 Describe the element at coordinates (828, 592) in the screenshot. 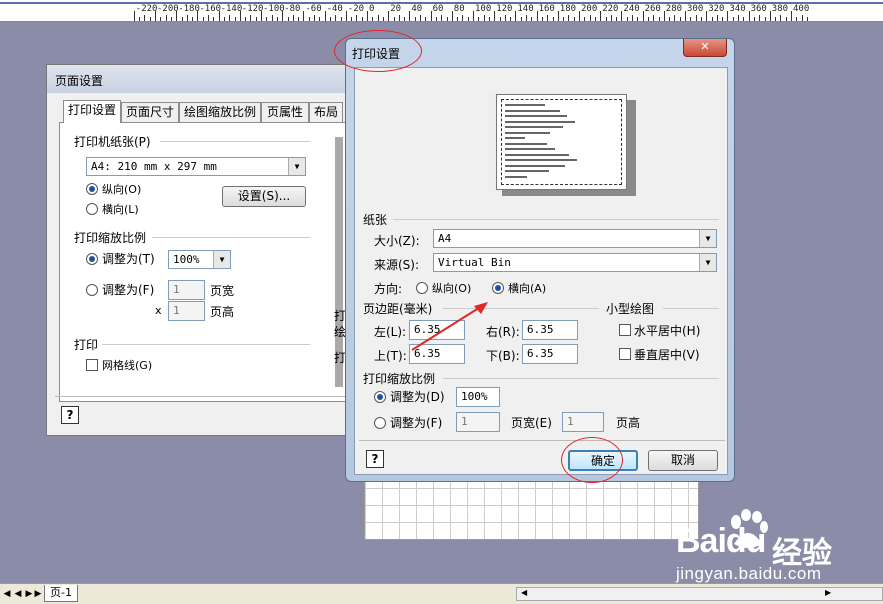

I see `scroll-right-icon: ▶` at that location.